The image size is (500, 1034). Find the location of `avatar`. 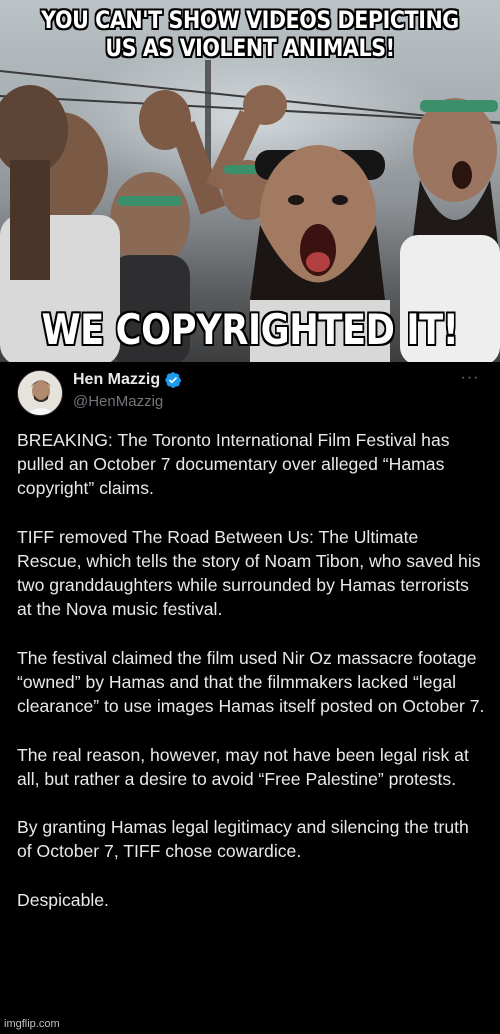

avatar is located at coordinates (40, 393).